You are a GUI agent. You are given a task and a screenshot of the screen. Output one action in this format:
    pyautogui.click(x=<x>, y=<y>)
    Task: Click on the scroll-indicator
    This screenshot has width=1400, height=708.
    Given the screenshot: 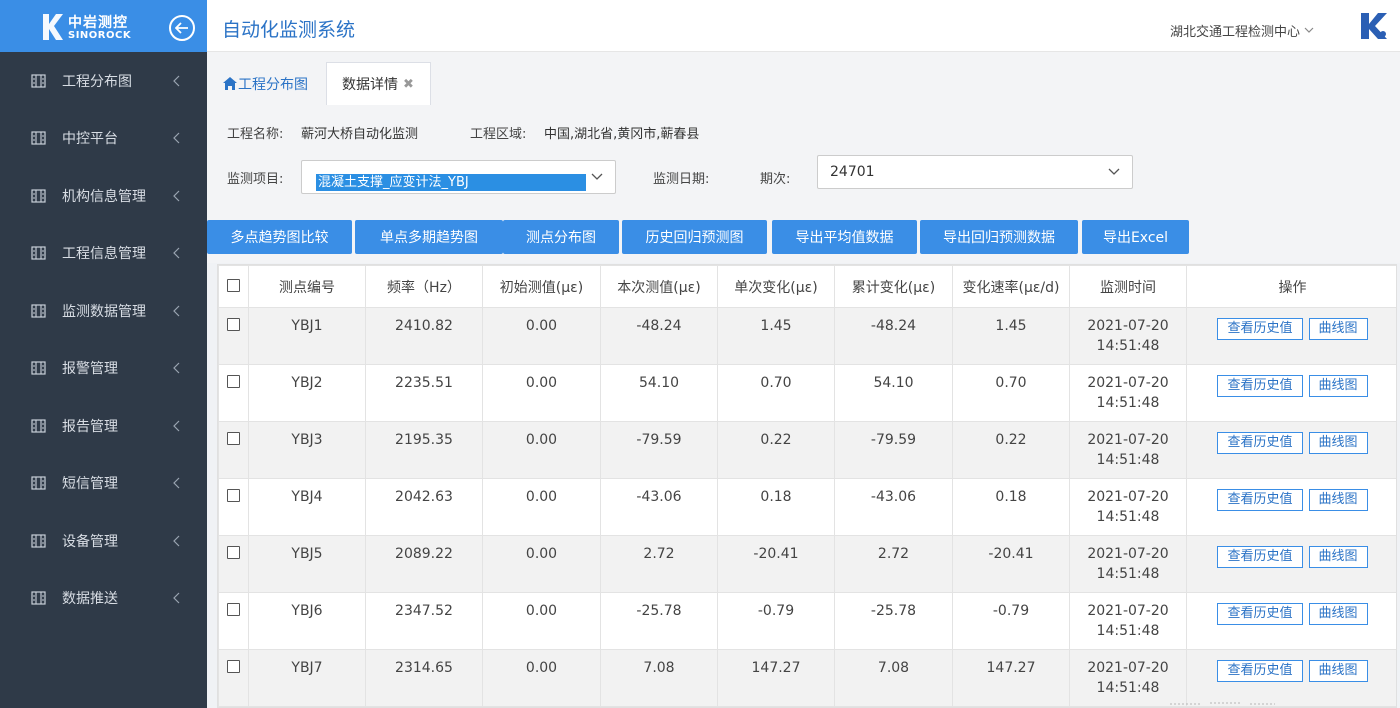 What is the action you would take?
    pyautogui.click(x=1222, y=703)
    